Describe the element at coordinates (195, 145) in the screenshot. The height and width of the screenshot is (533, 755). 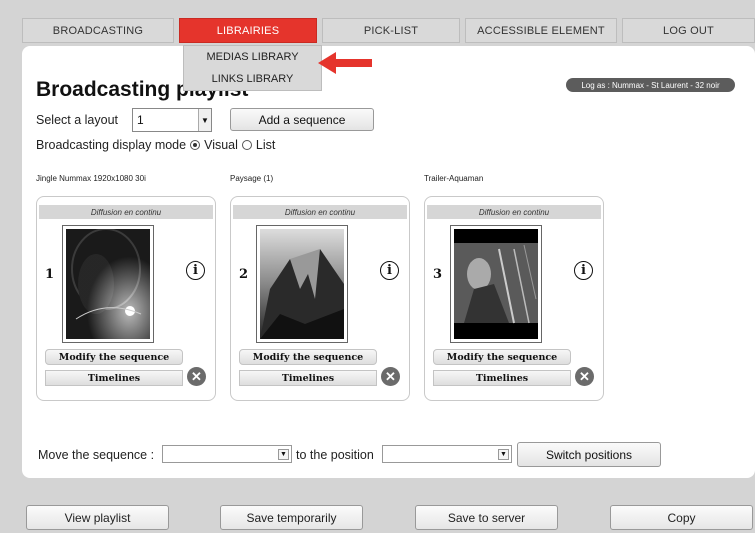
I see `radio-visual` at that location.